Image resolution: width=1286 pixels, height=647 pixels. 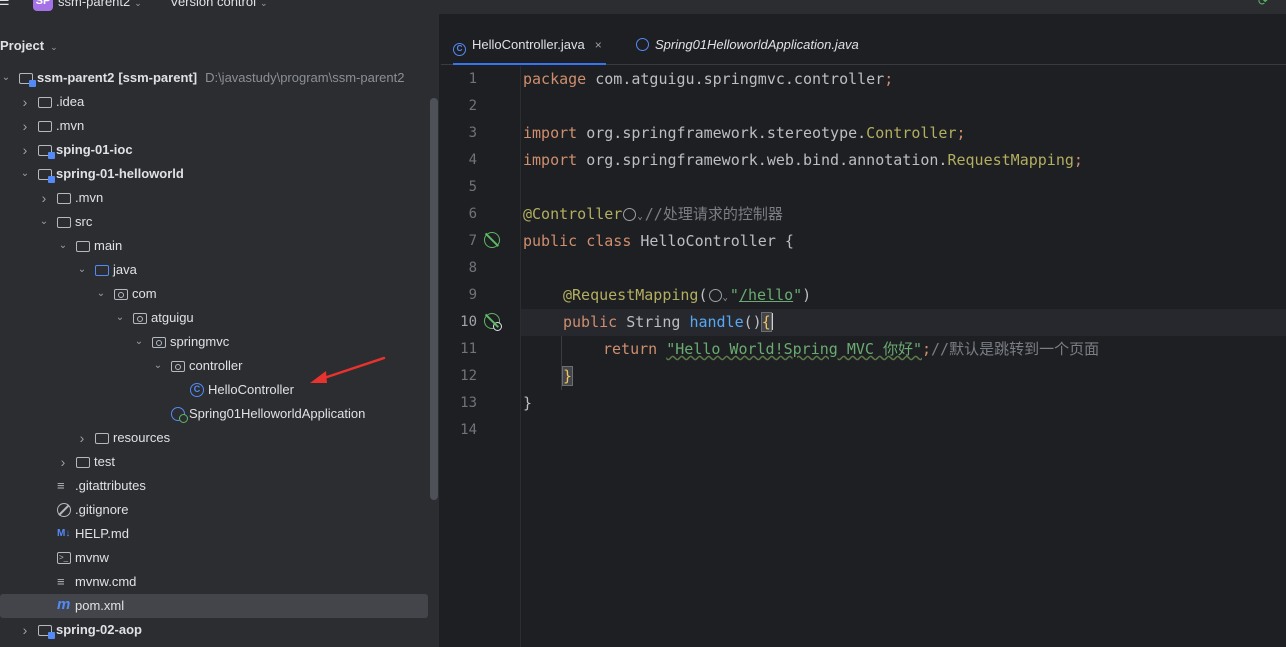 What do you see at coordinates (215, 294) in the screenshot?
I see `tree-item-com: ⌄ com` at bounding box center [215, 294].